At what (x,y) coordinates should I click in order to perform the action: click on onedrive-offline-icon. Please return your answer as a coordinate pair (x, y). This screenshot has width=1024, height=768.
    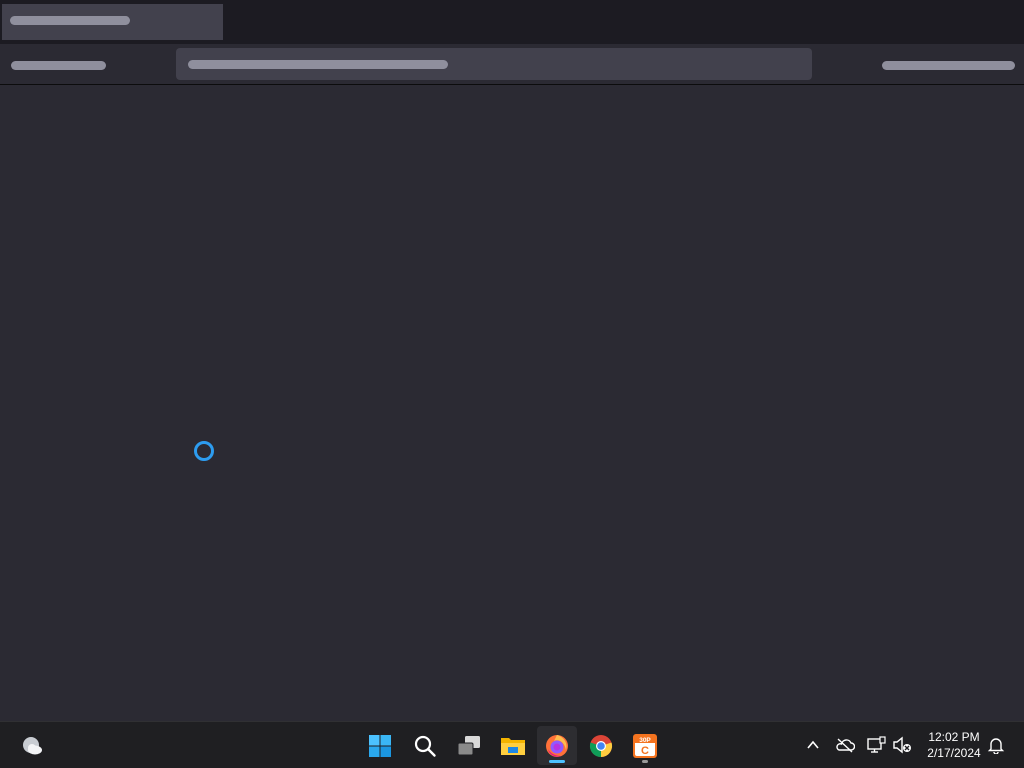
    Looking at the image, I should click on (845, 745).